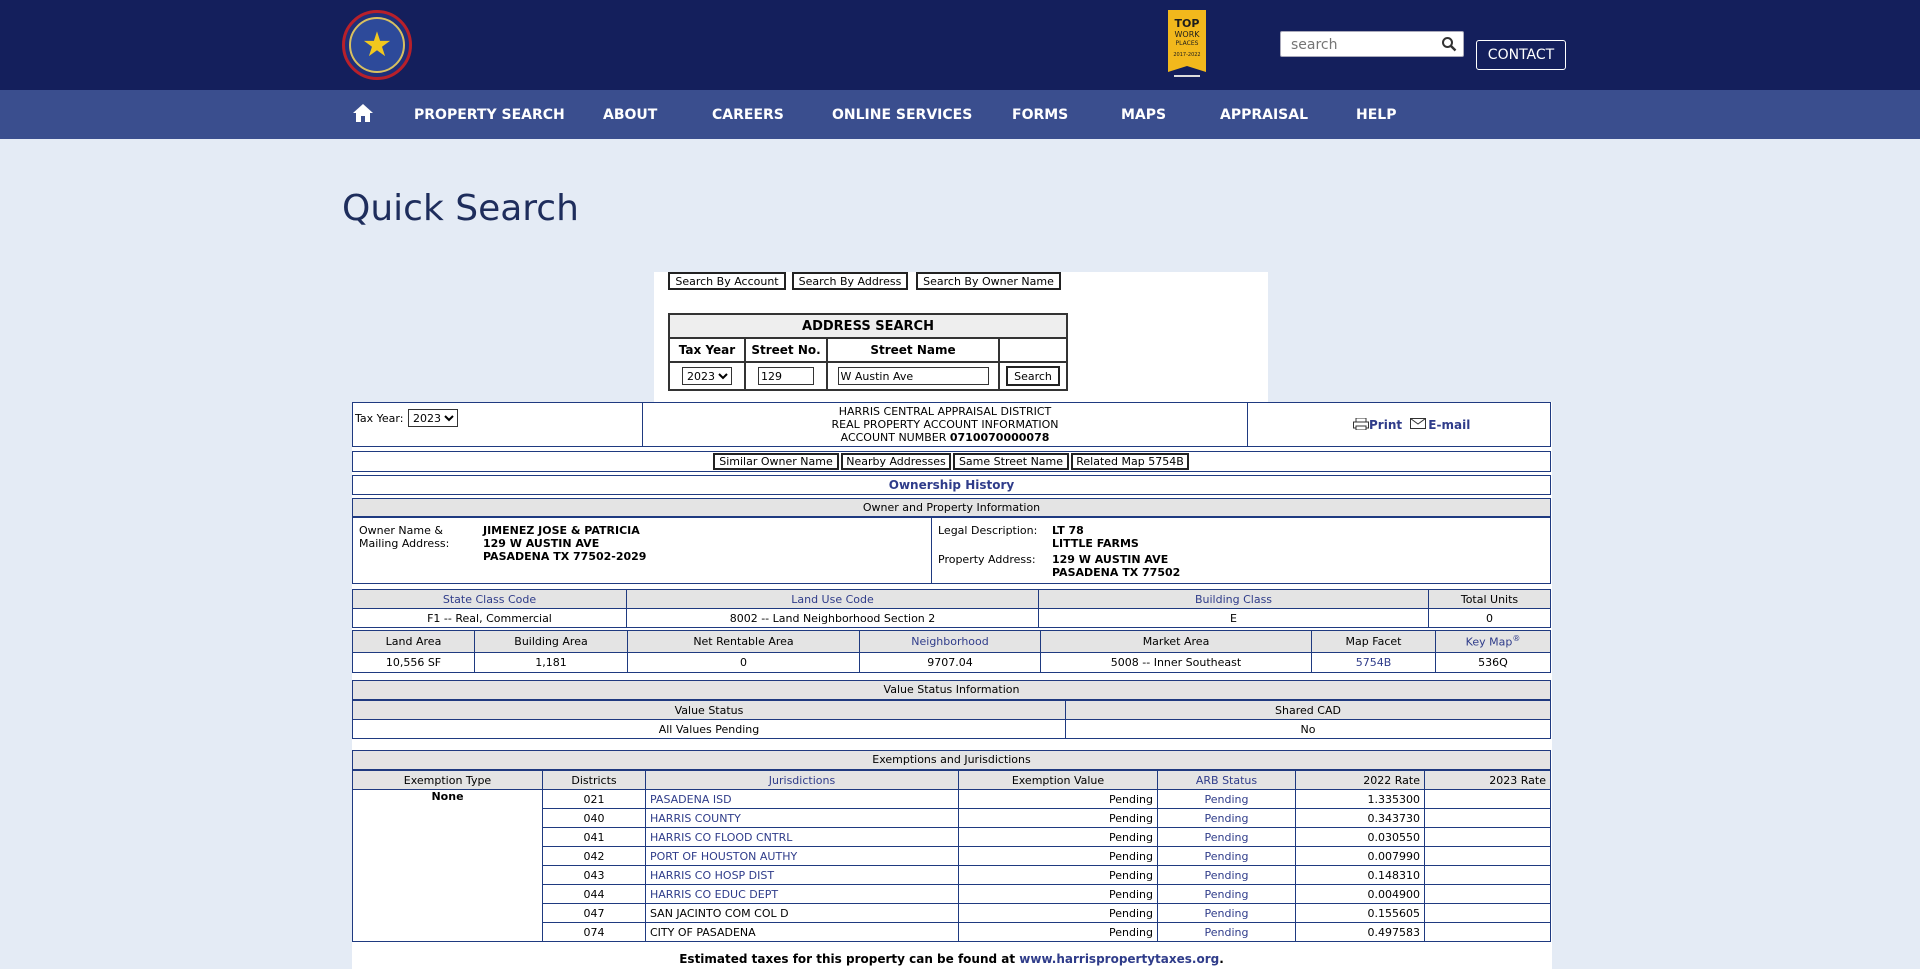 The image size is (1920, 969). What do you see at coordinates (404, 543) in the screenshot?
I see `owner-label-2: Mailing Address:` at bounding box center [404, 543].